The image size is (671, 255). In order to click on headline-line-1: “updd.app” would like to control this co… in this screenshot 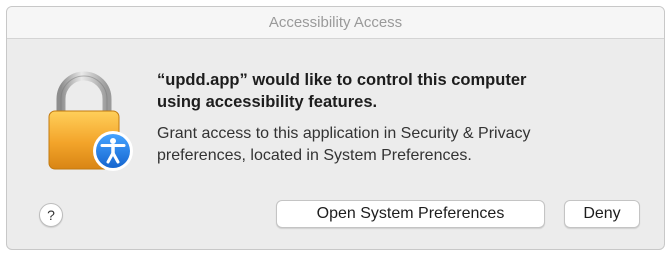, I will do `click(342, 80)`.